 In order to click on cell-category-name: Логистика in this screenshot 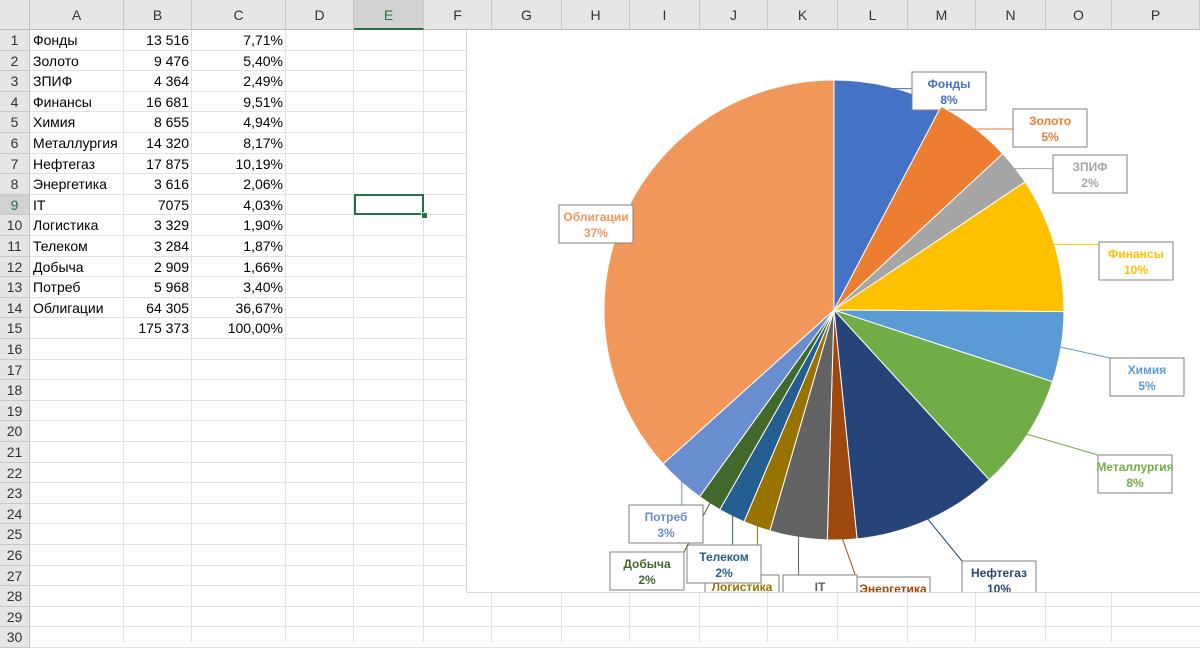, I will do `click(77, 225)`.